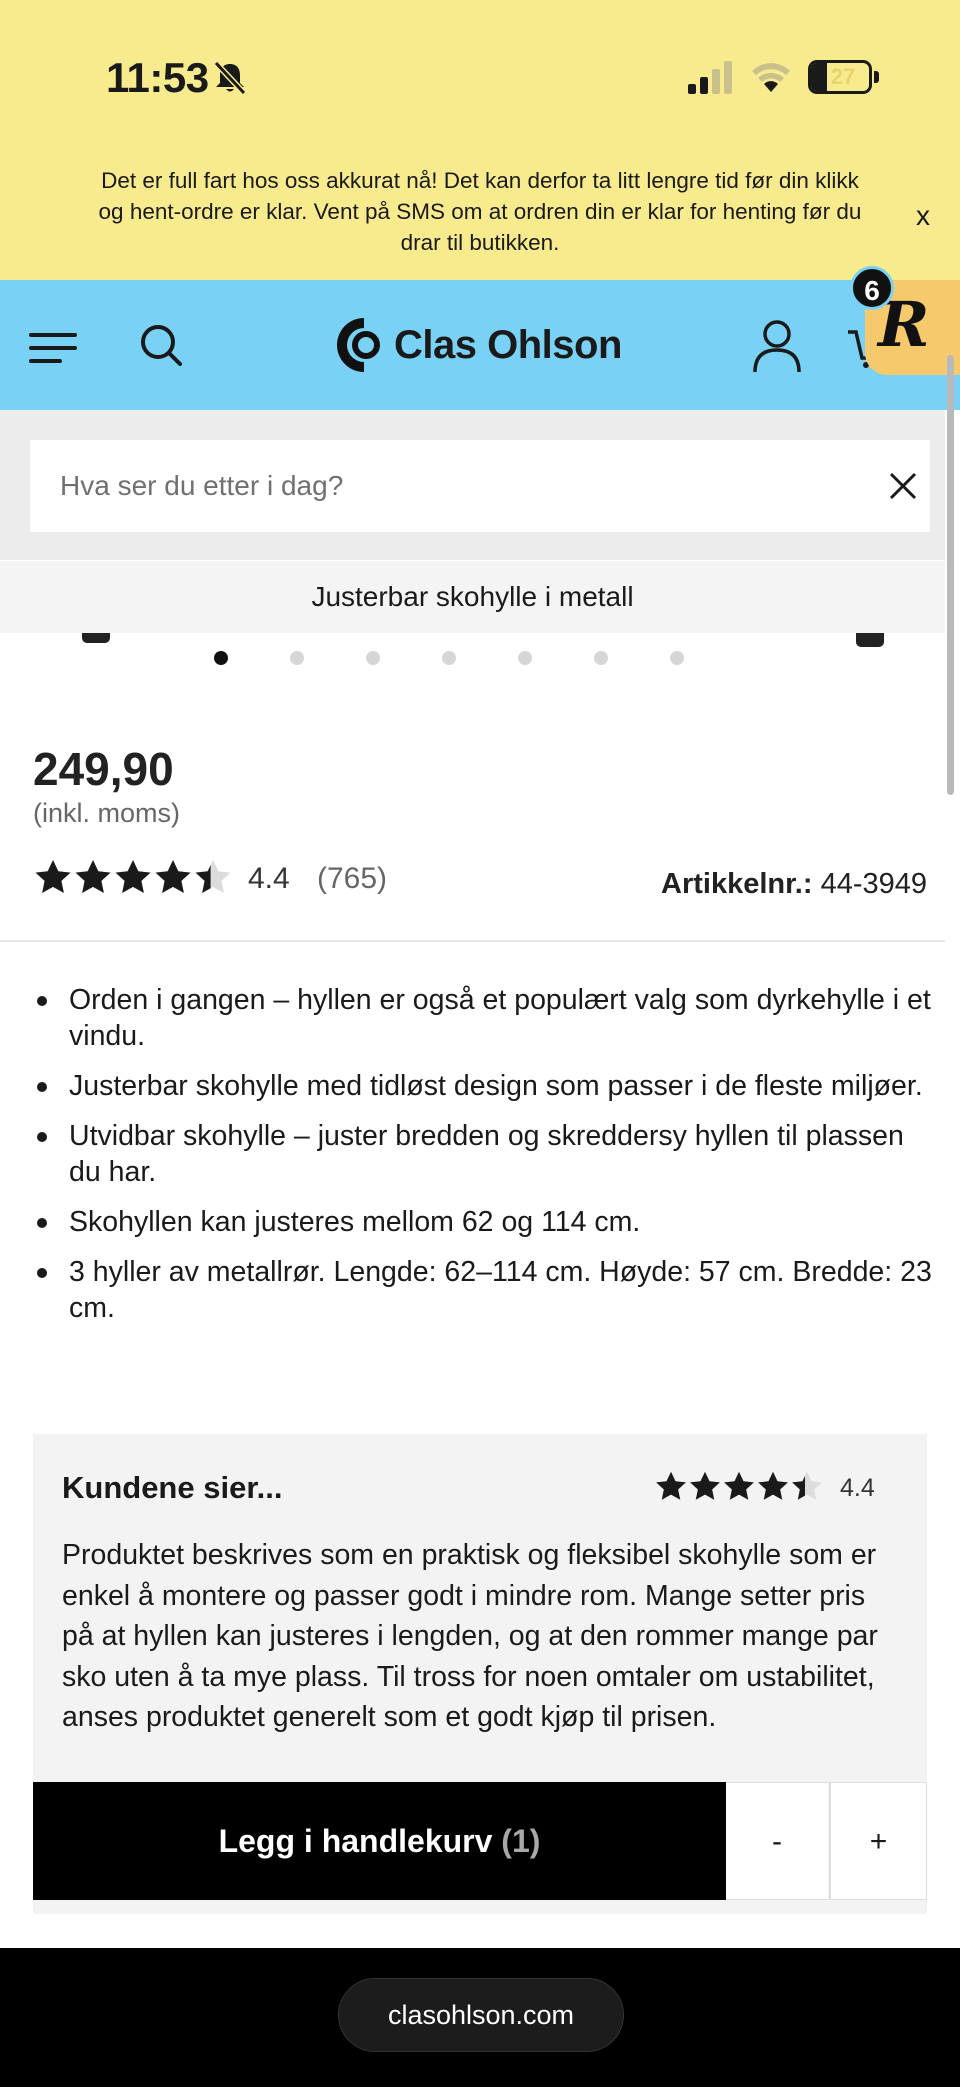 The width and height of the screenshot is (960, 2087). Describe the element at coordinates (857, 1488) in the screenshot. I see `review-summary-rating: 4.4` at that location.